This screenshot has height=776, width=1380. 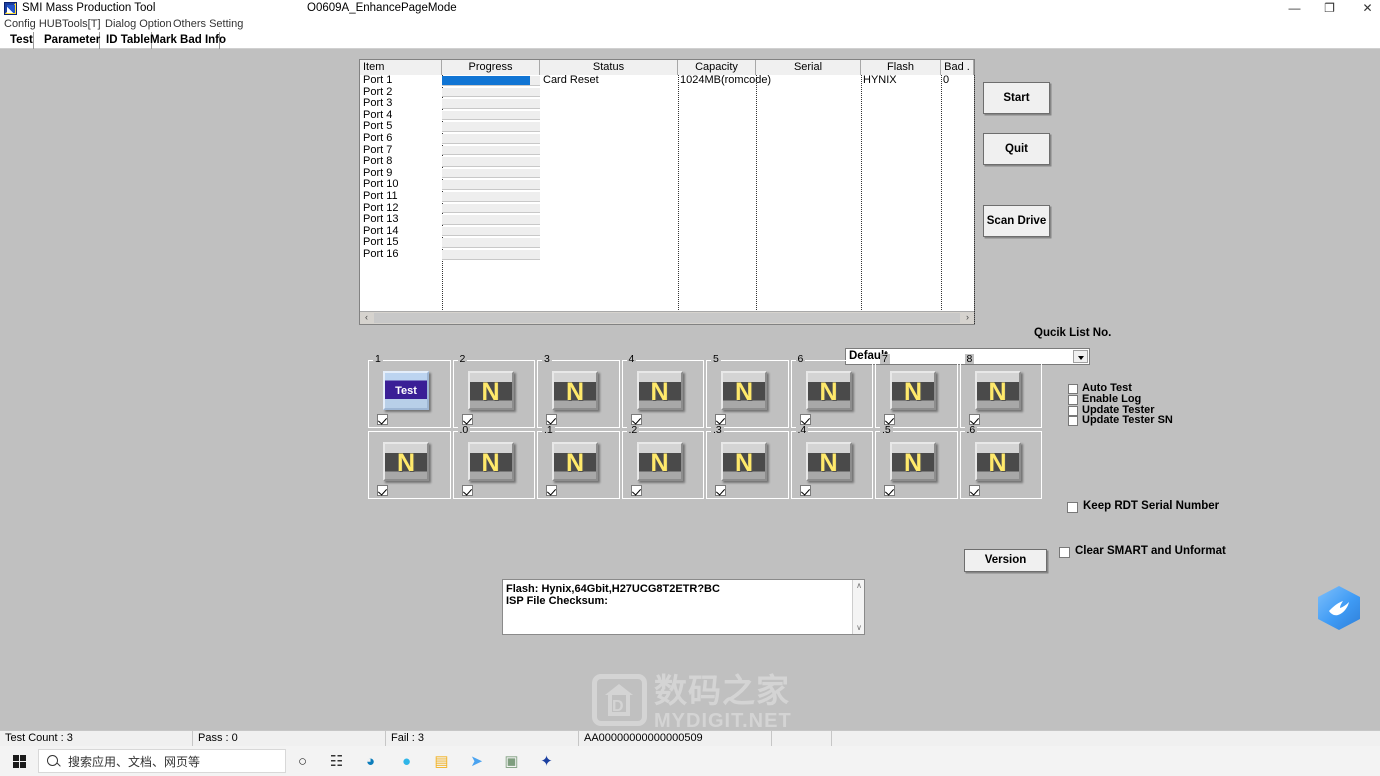 What do you see at coordinates (808, 67) in the screenshot?
I see `column-header-serial: Serial` at bounding box center [808, 67].